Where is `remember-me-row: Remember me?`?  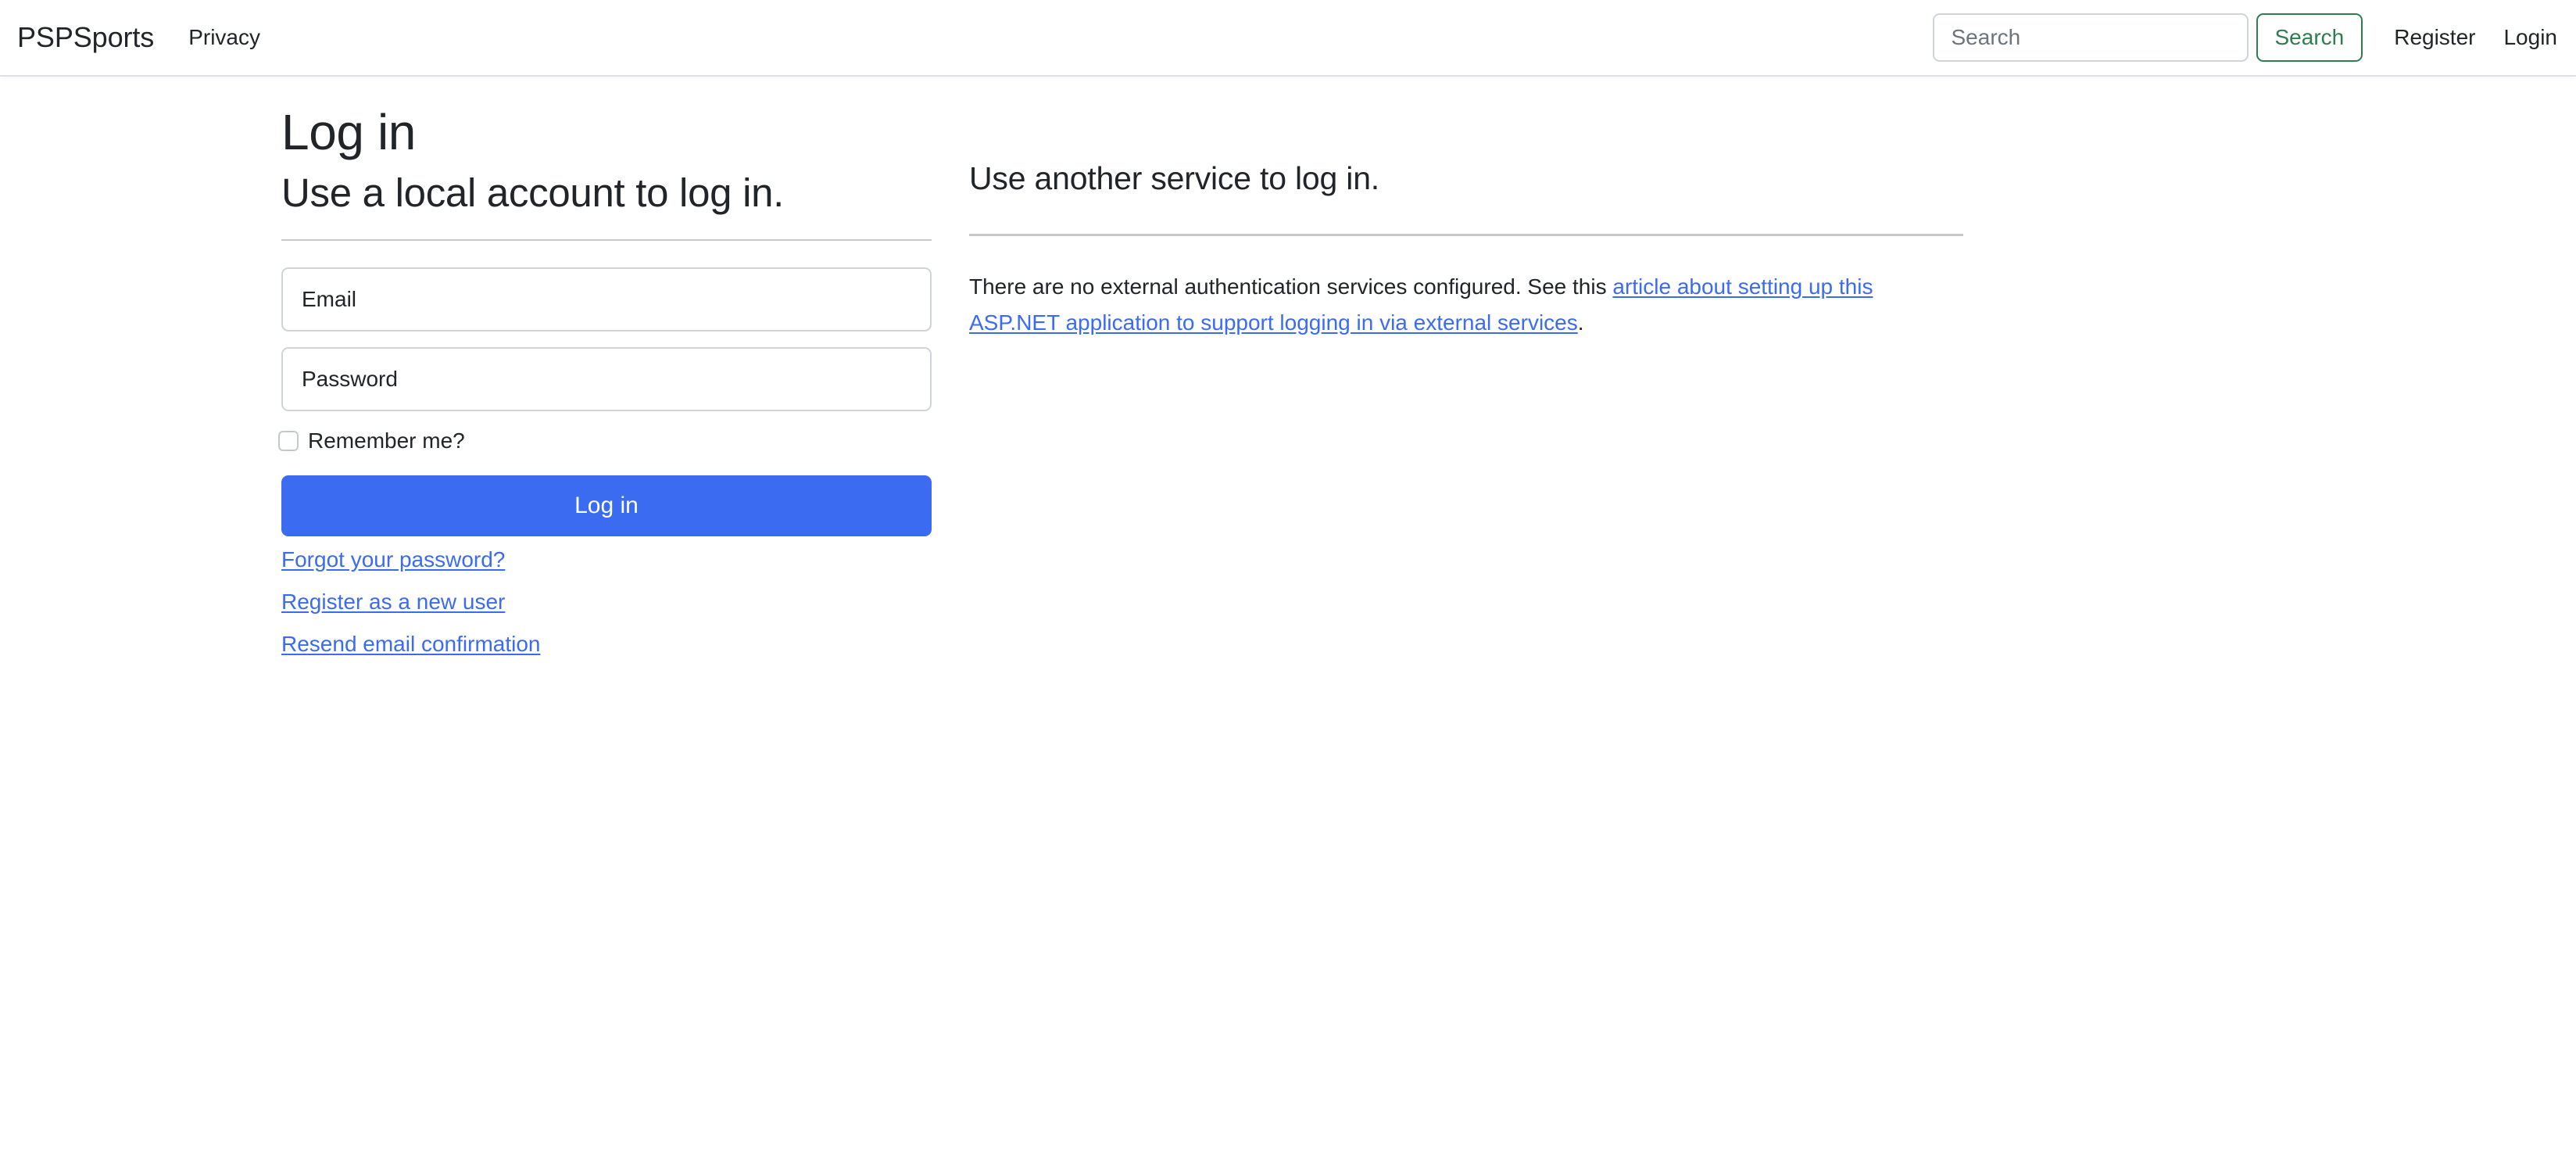 remember-me-row: Remember me? is located at coordinates (605, 440).